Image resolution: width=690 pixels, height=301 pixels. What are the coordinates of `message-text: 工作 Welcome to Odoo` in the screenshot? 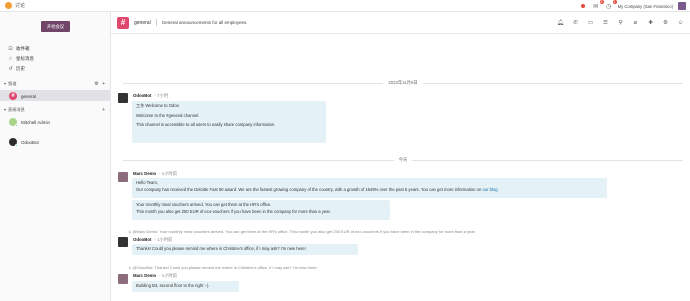 It's located at (157, 105).